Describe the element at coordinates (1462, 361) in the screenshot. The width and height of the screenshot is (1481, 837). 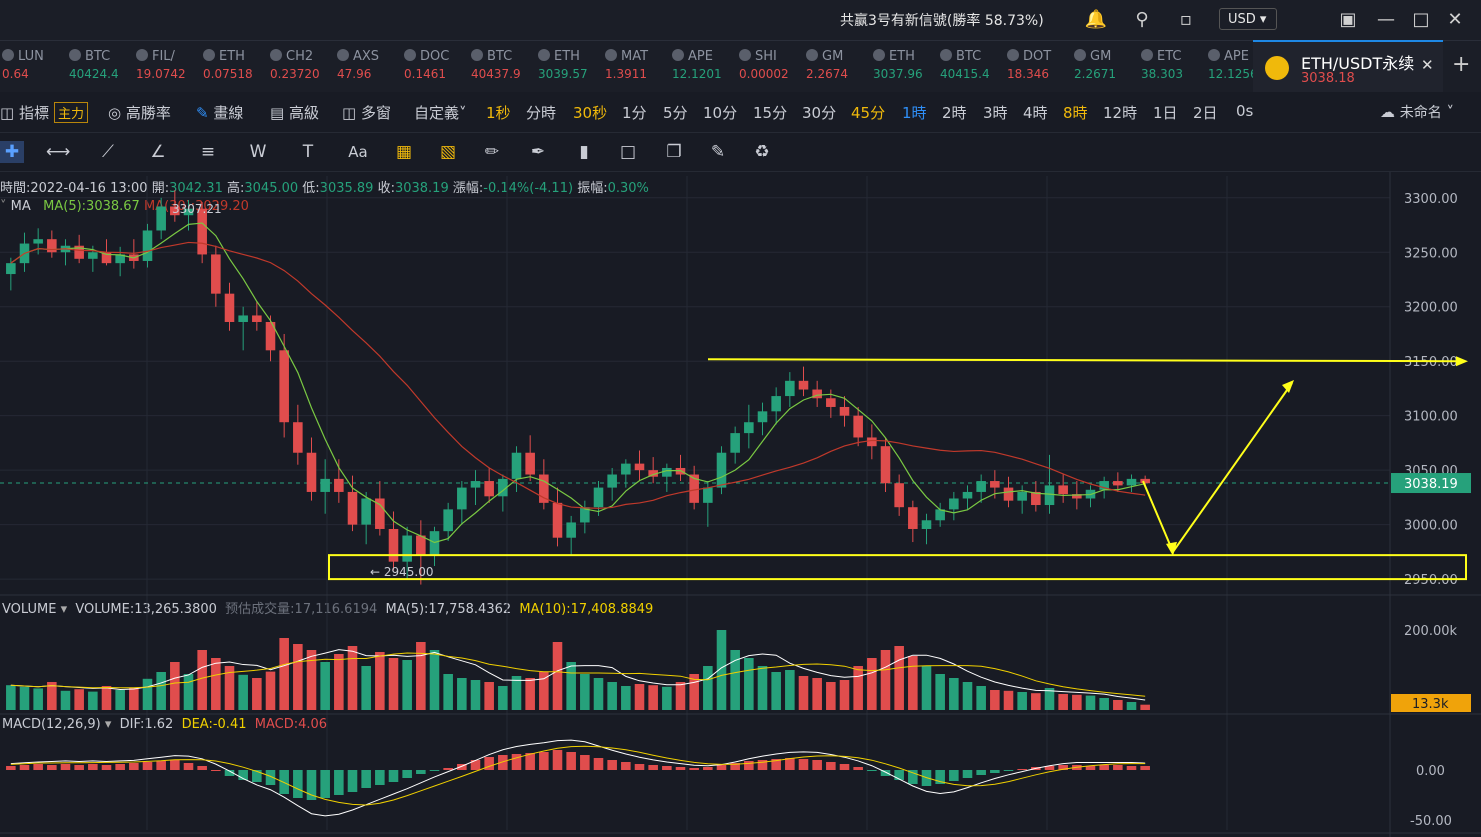
I see `resistance-arrowhead` at that location.